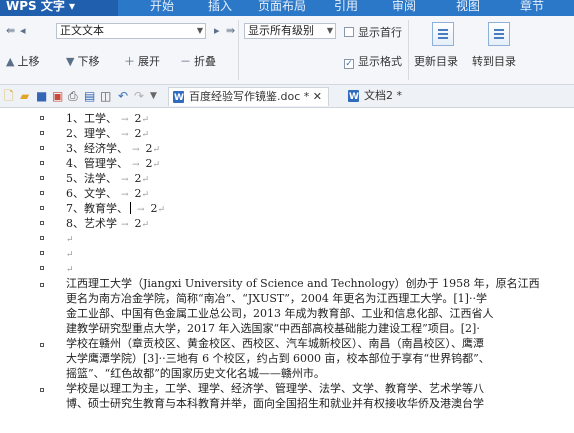 This screenshot has height=433, width=574. Describe the element at coordinates (287, 163) in the screenshot. I see `list-item: 4、管理学、 → 2↵` at that location.